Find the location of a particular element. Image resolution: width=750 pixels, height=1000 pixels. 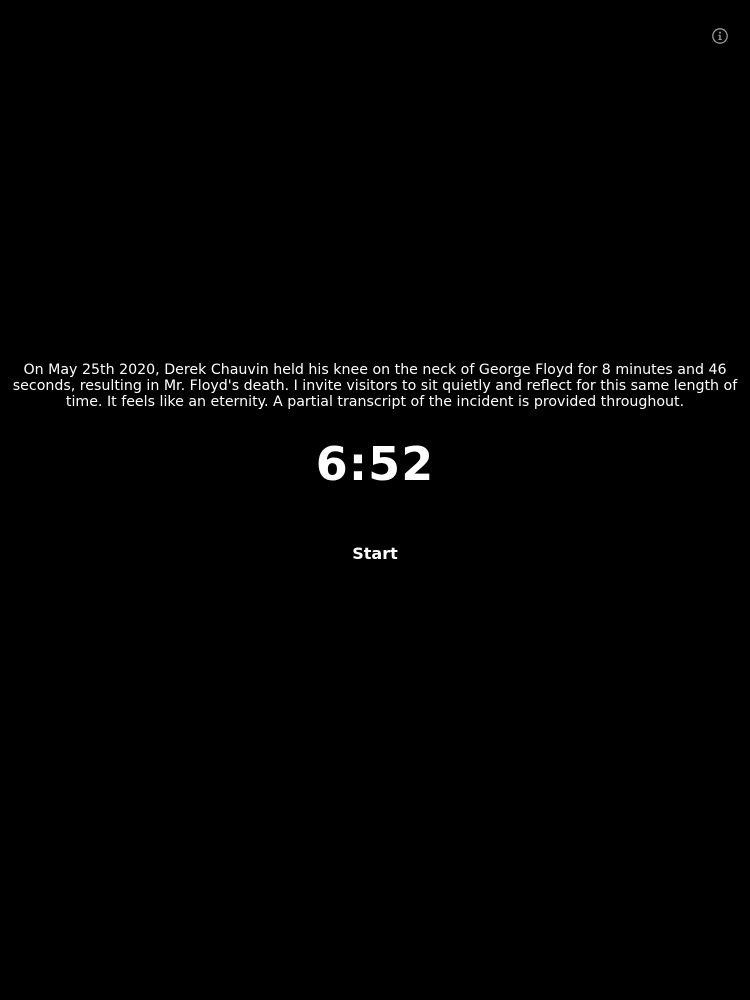

countdown-timer: 6:52 is located at coordinates (375, 464).